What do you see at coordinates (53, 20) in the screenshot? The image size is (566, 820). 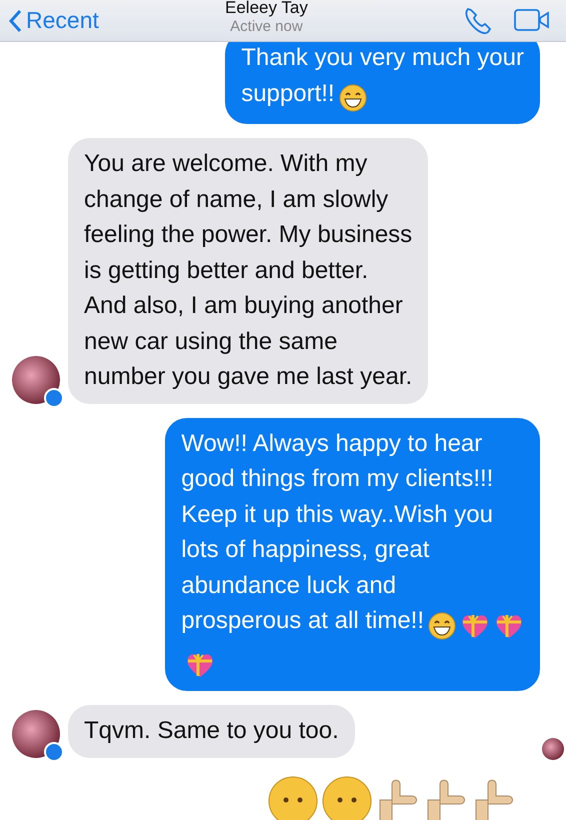 I see `back-button: Recent` at bounding box center [53, 20].